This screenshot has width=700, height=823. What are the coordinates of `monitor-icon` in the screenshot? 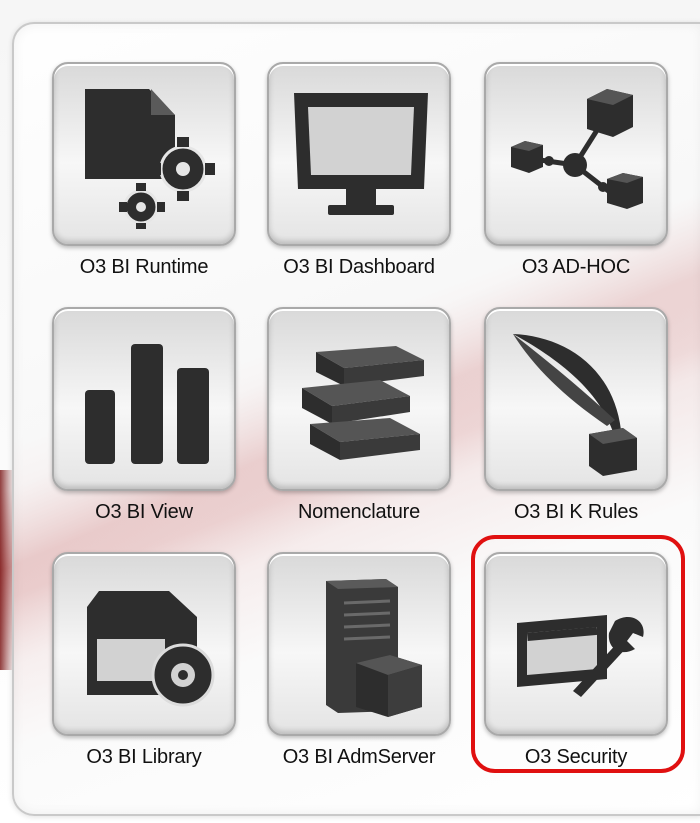 It's located at (361, 154).